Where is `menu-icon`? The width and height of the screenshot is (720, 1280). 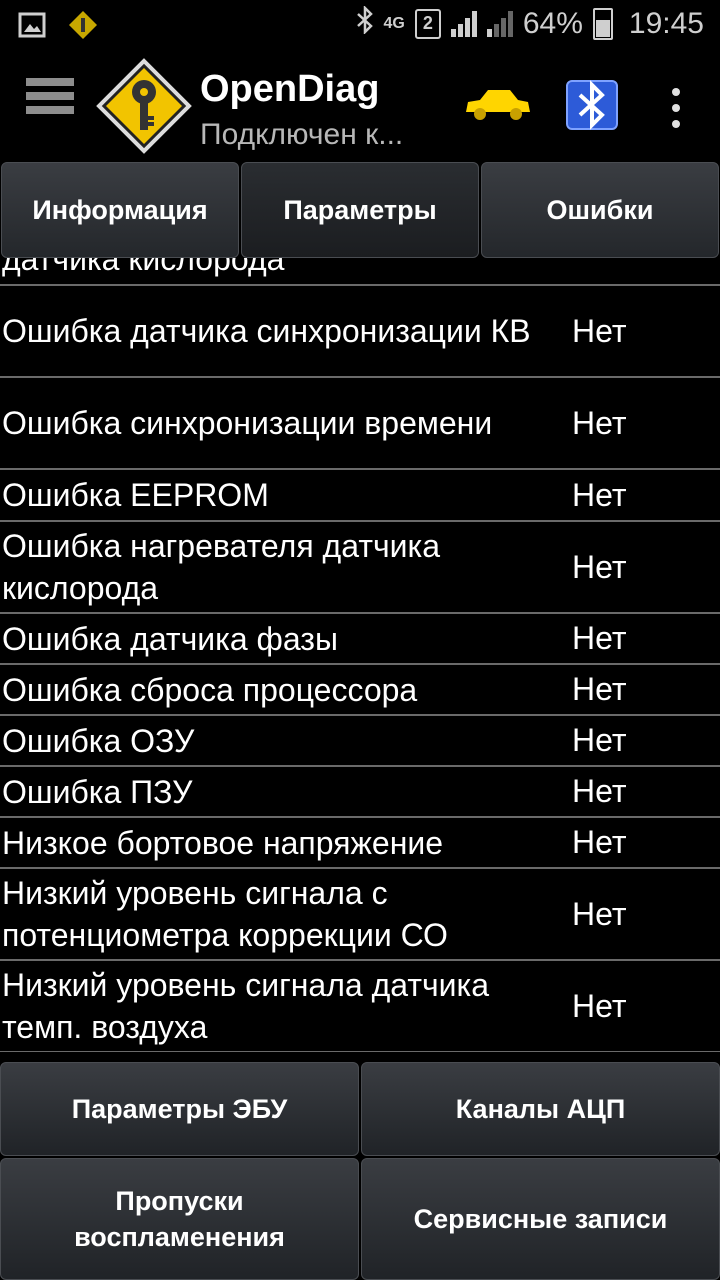 menu-icon is located at coordinates (50, 105).